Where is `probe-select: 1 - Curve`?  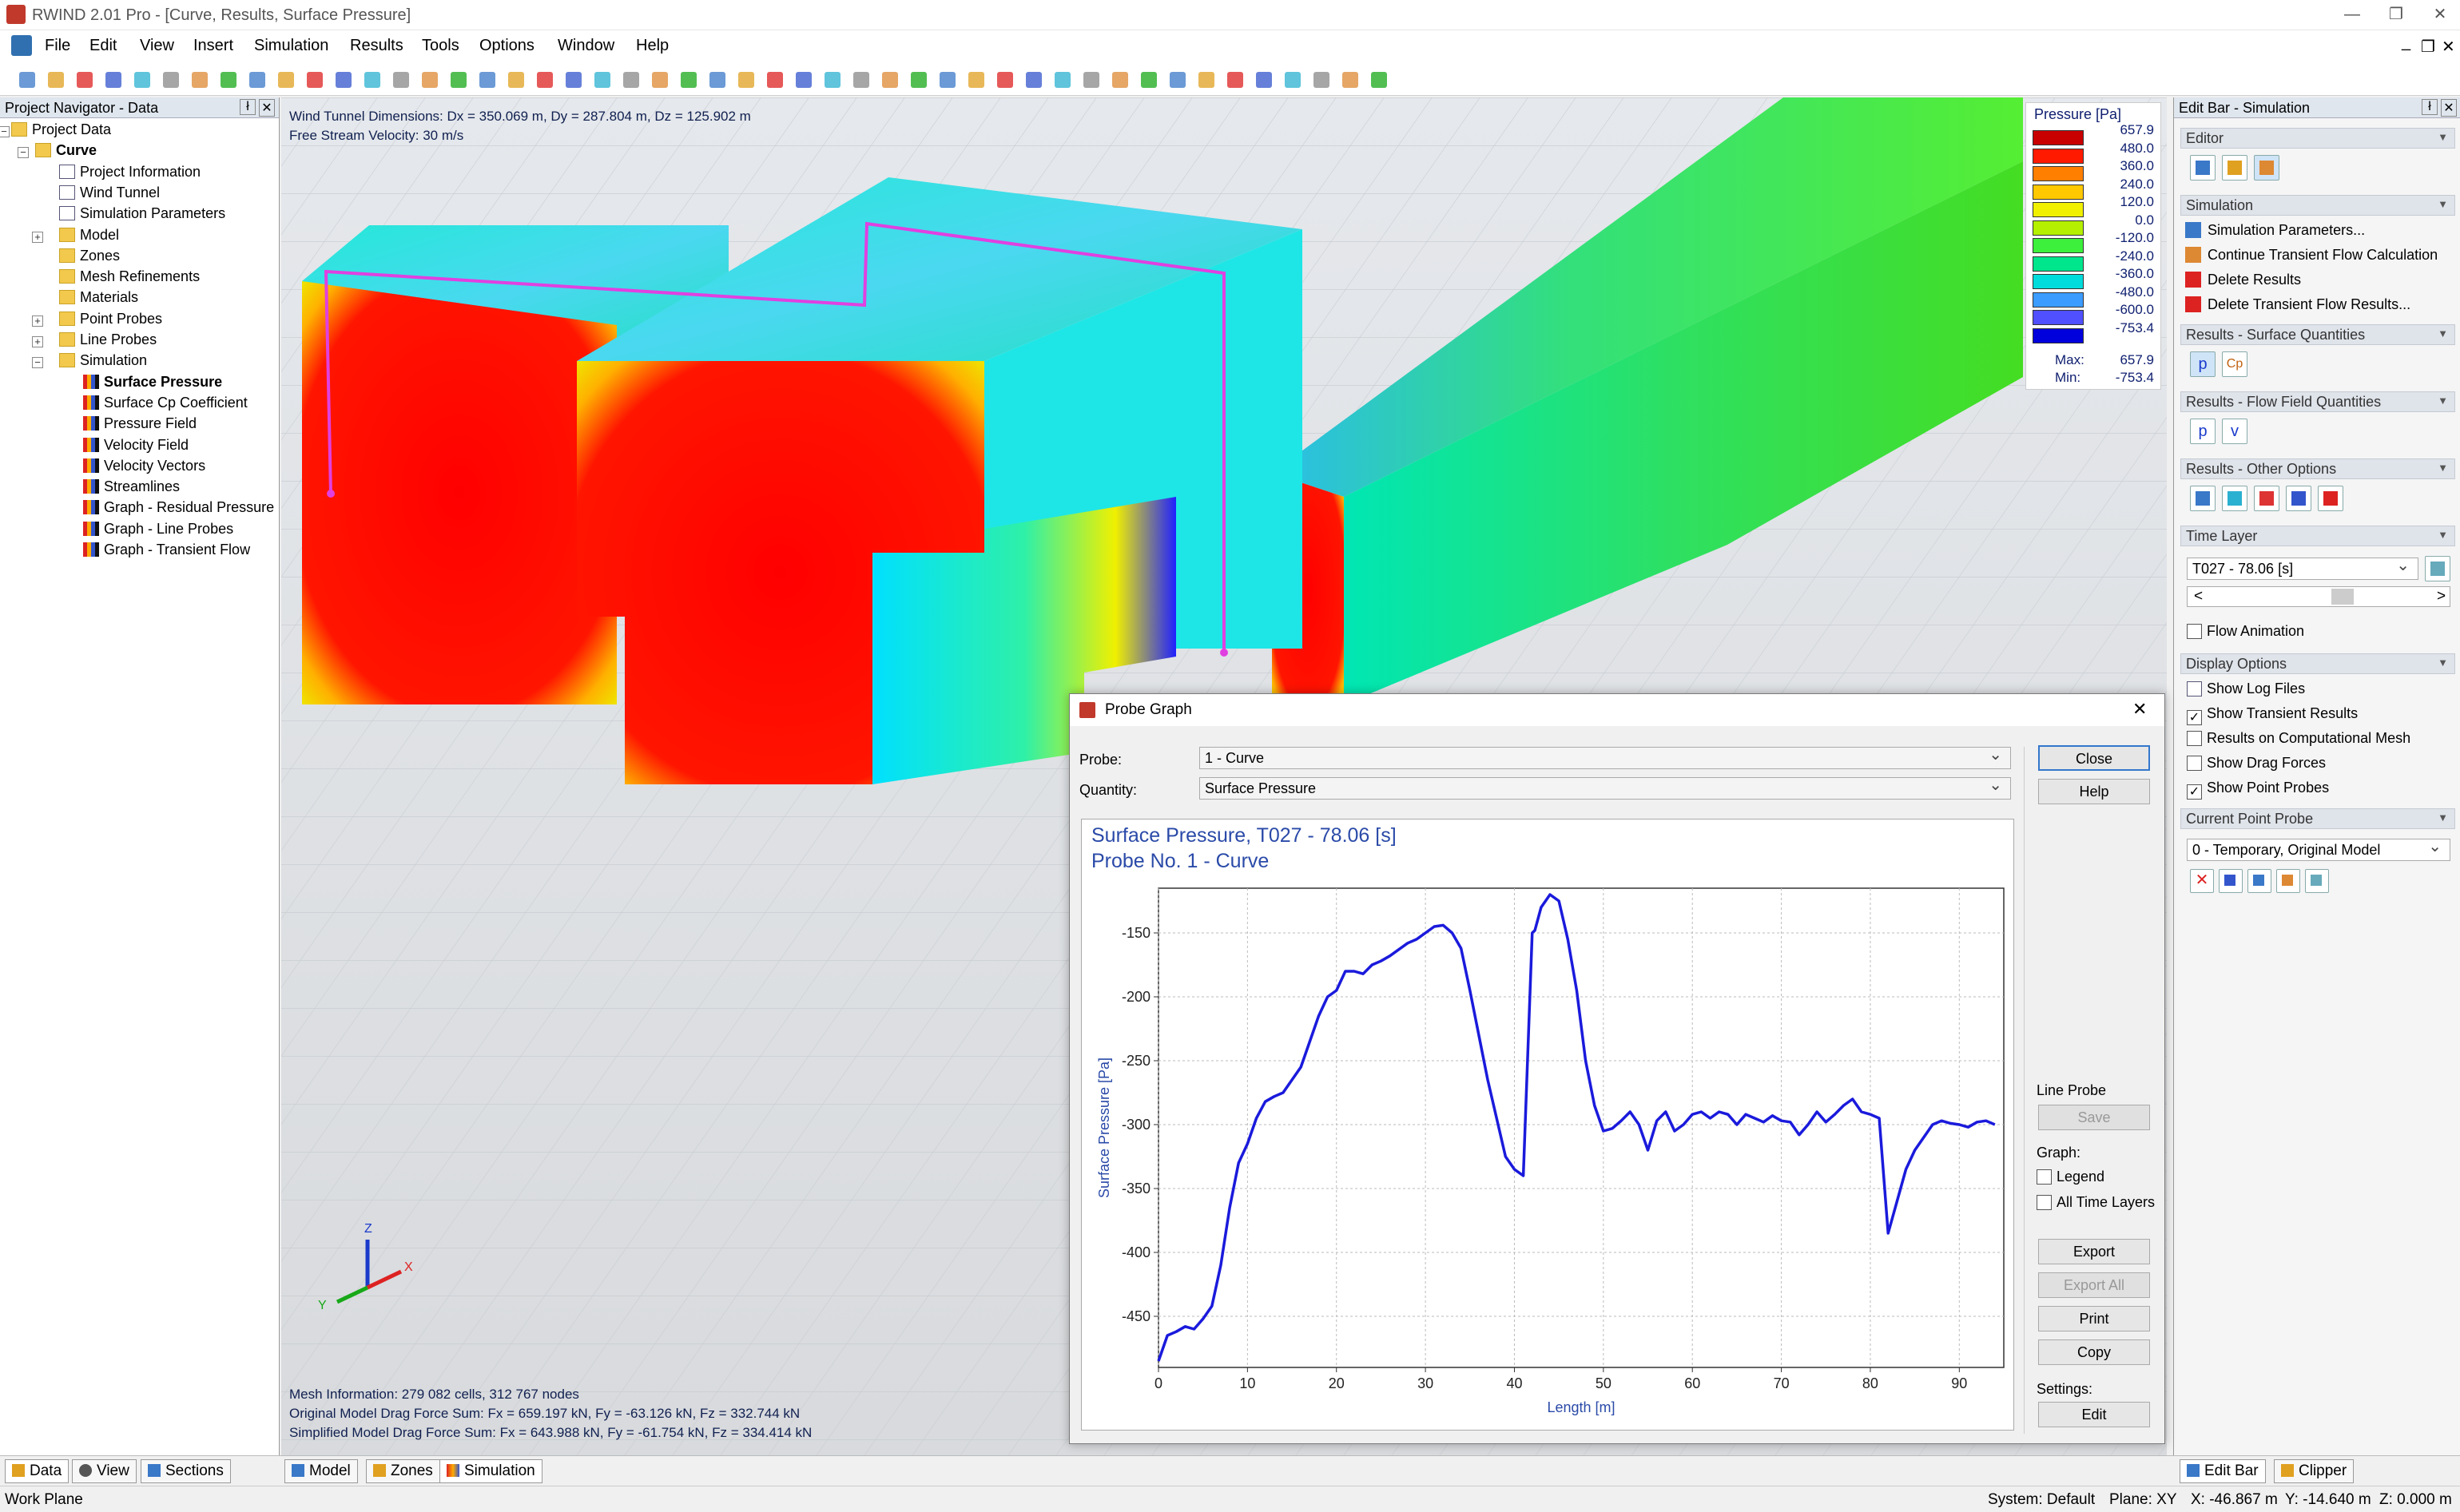
probe-select: 1 - Curve is located at coordinates (1605, 756).